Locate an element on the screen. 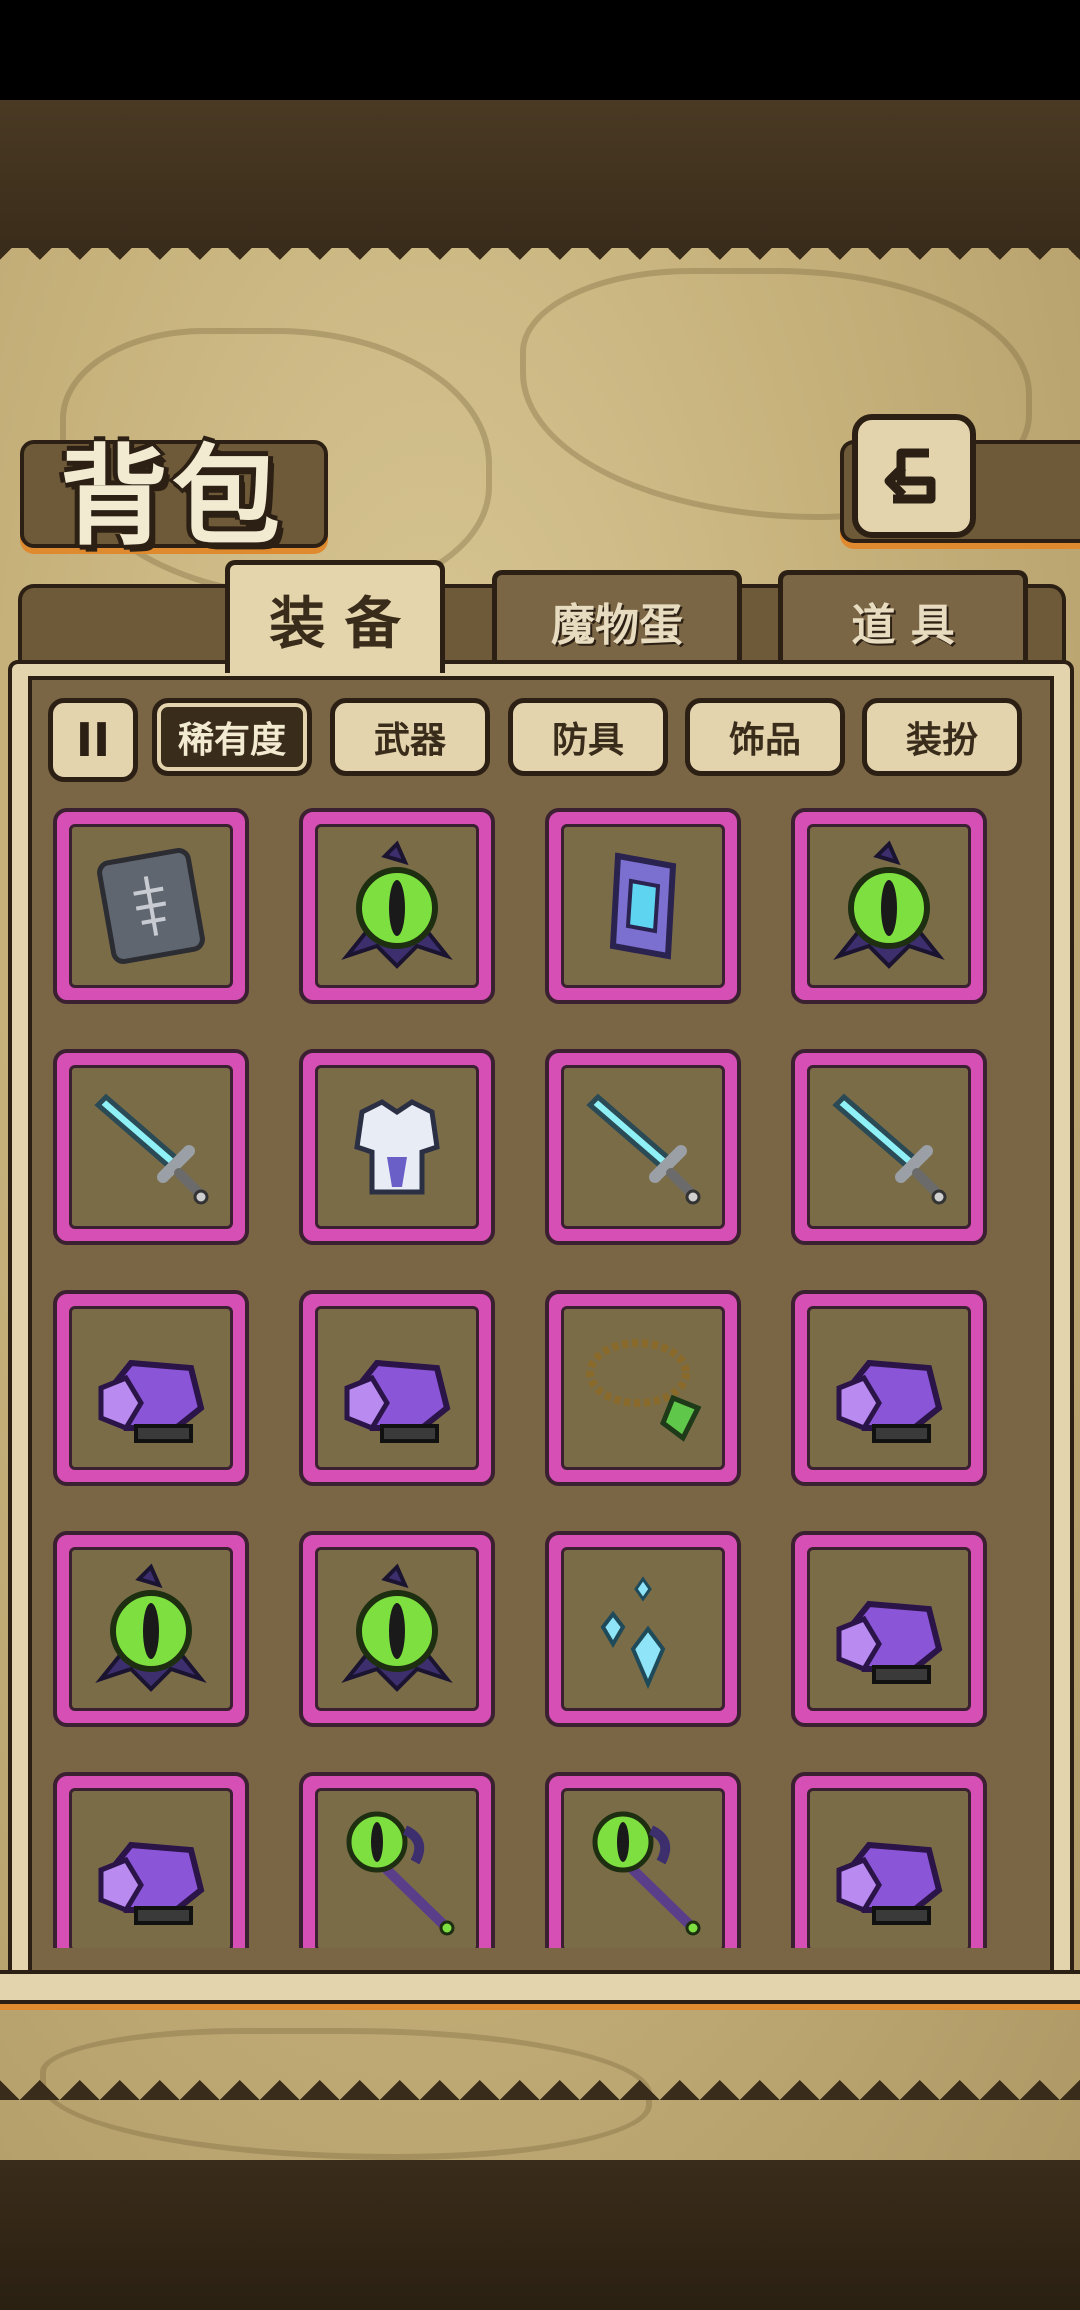 The image size is (1080, 2310). tab-monster-eggs: 魔物蛋 is located at coordinates (617, 618).